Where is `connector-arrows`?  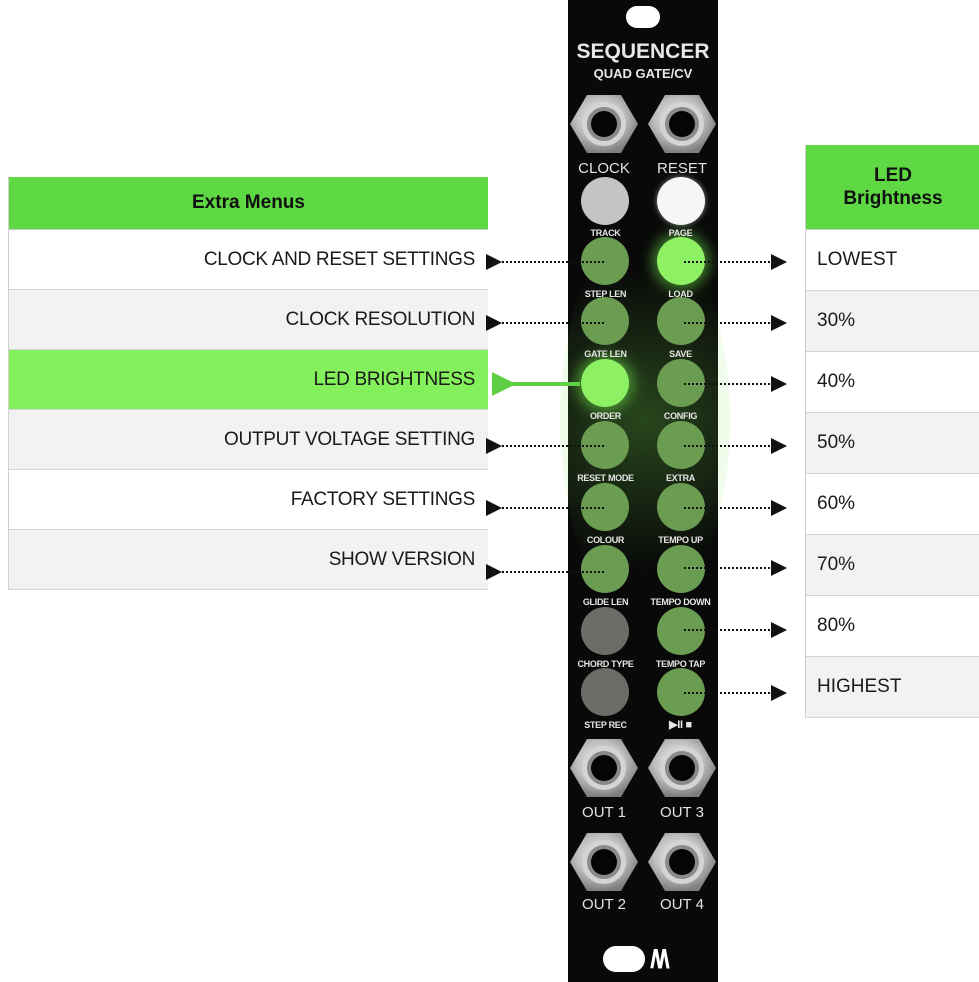
connector-arrows is located at coordinates (636, 477).